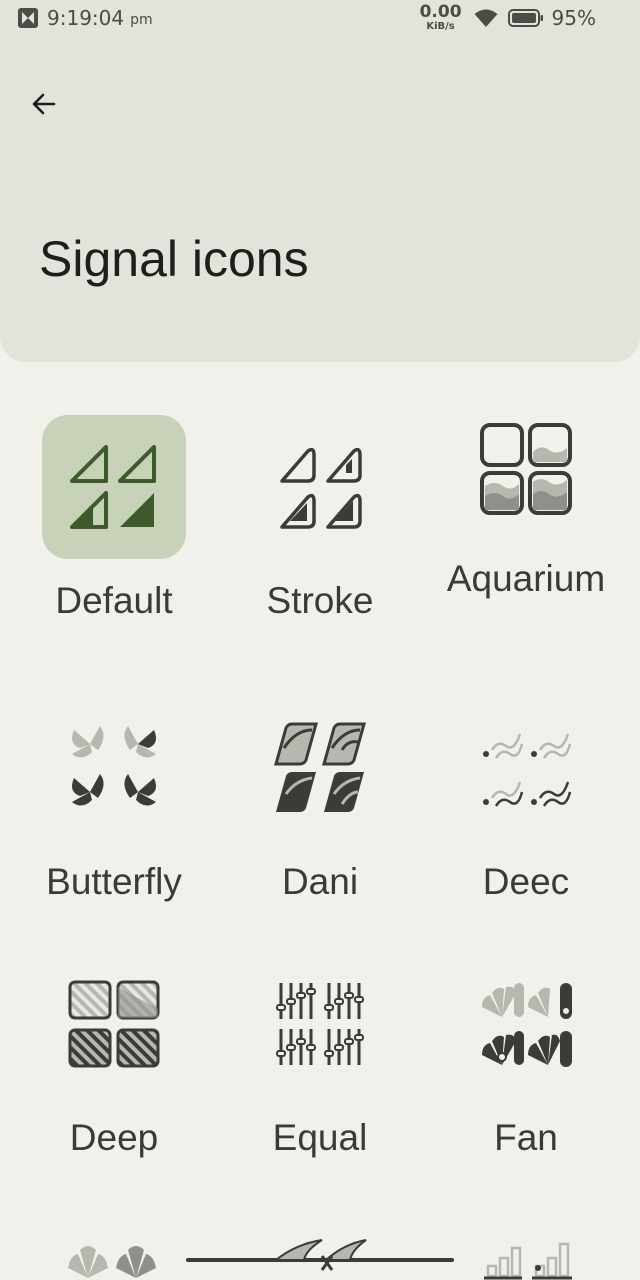 The width and height of the screenshot is (640, 1280). I want to click on tile-label: Butterfly, so click(114, 881).